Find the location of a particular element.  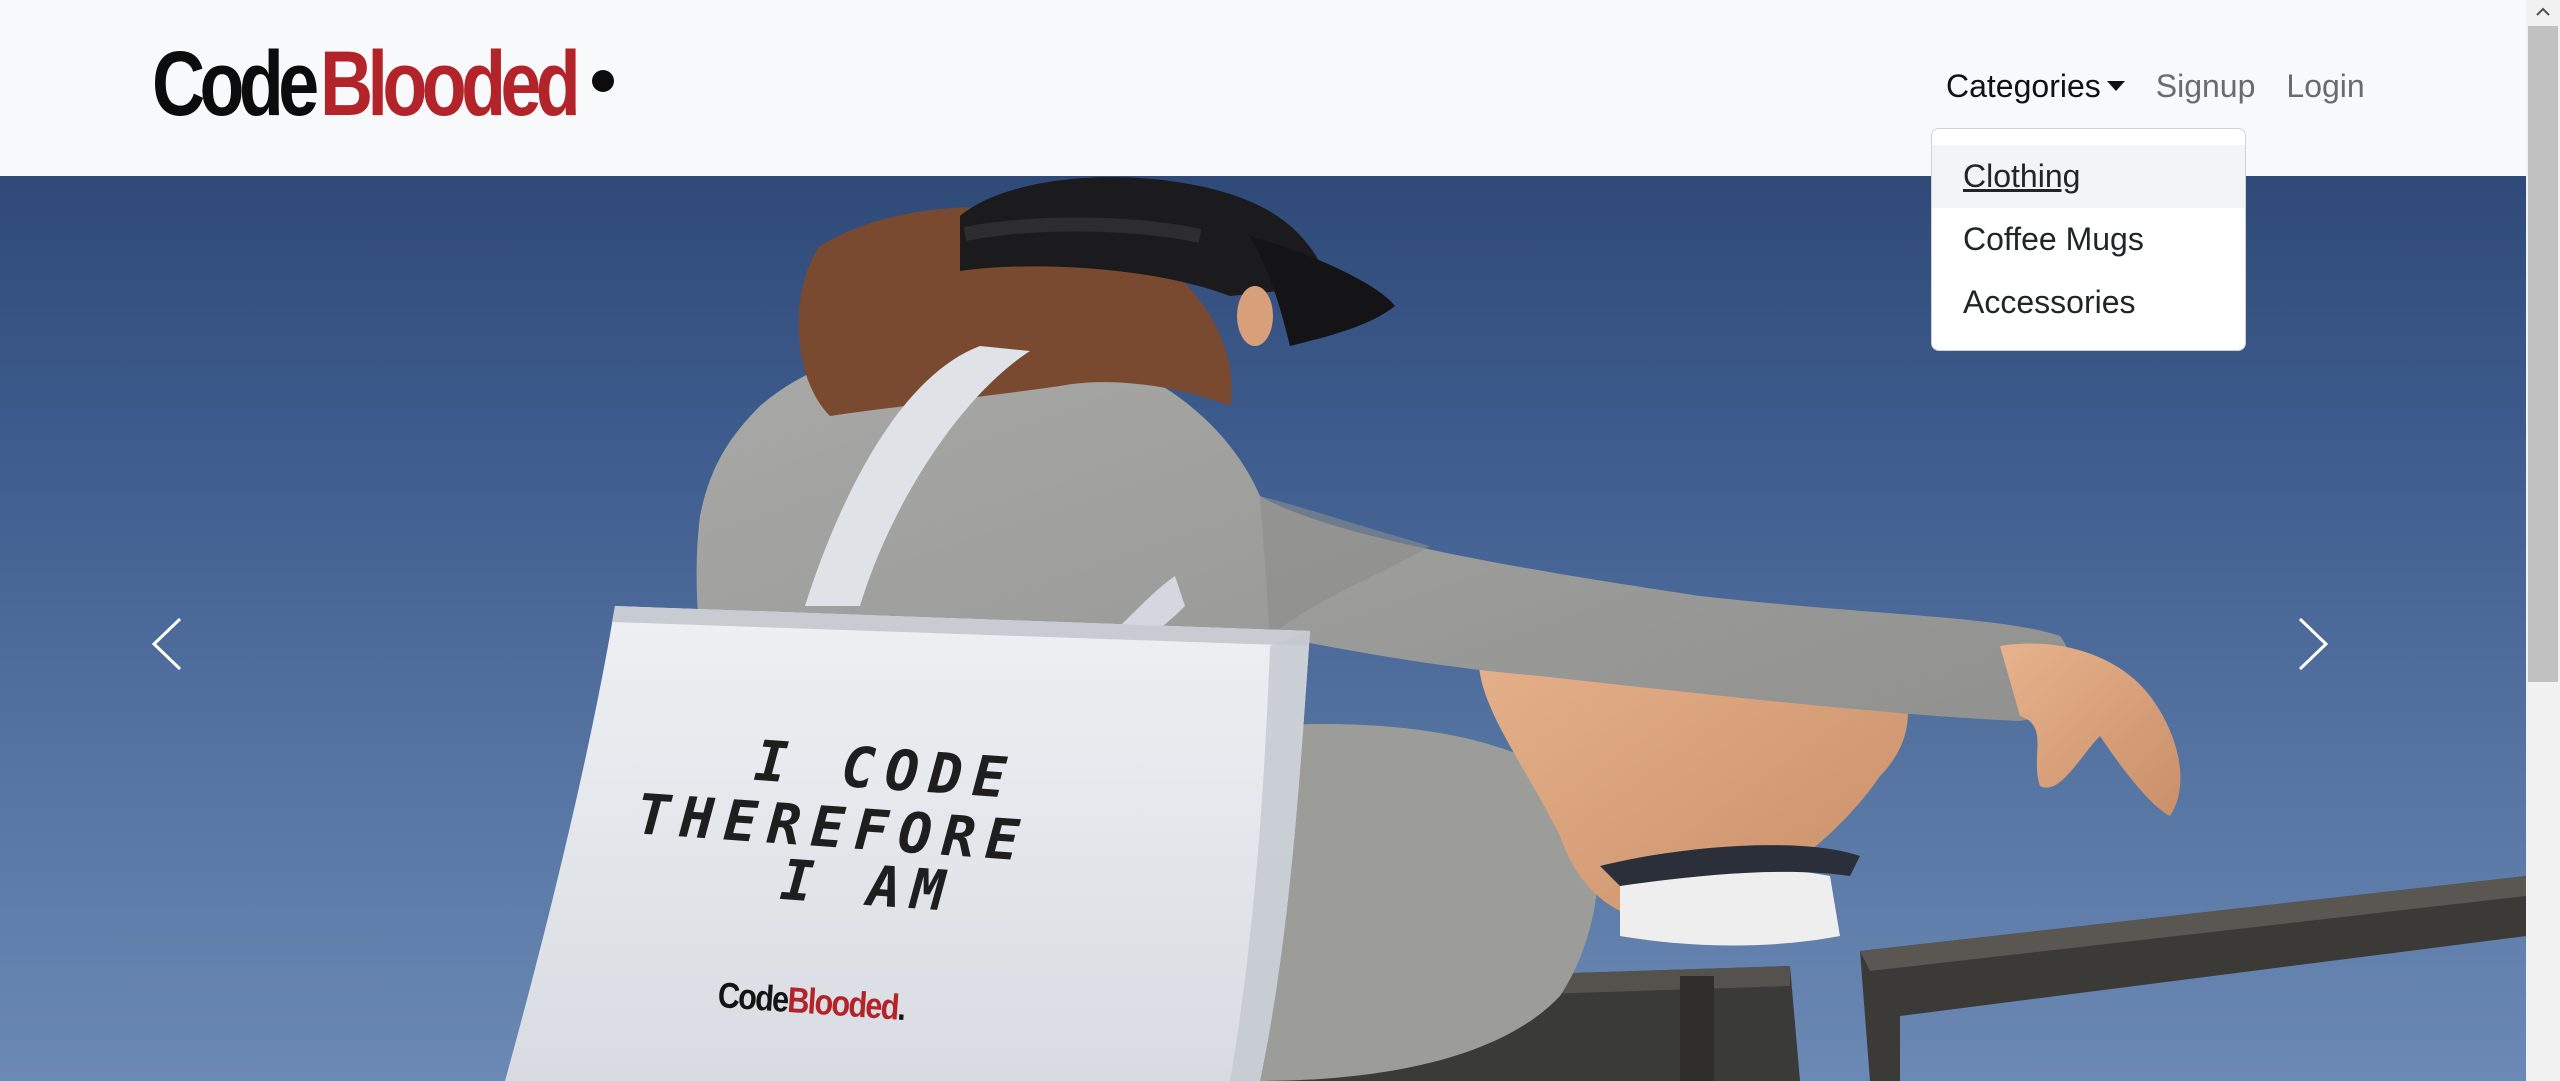

categories-dropdown-menu: Clothing Coffee Mugs Accessories is located at coordinates (2088, 239).